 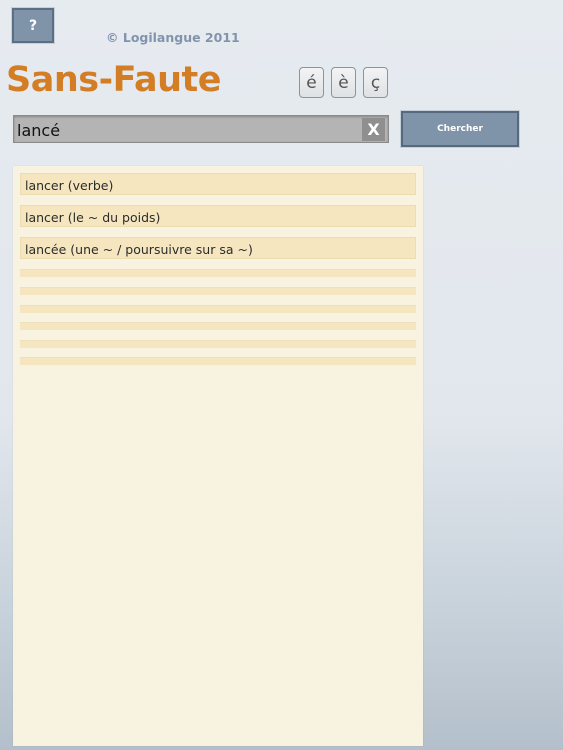 I want to click on copyright-text: © Logilangue 2011, so click(x=173, y=37).